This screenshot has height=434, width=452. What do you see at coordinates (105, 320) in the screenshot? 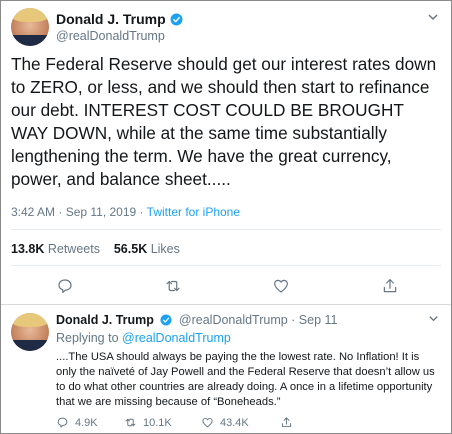
I see `reply-author-name: Donald J. Trump` at bounding box center [105, 320].